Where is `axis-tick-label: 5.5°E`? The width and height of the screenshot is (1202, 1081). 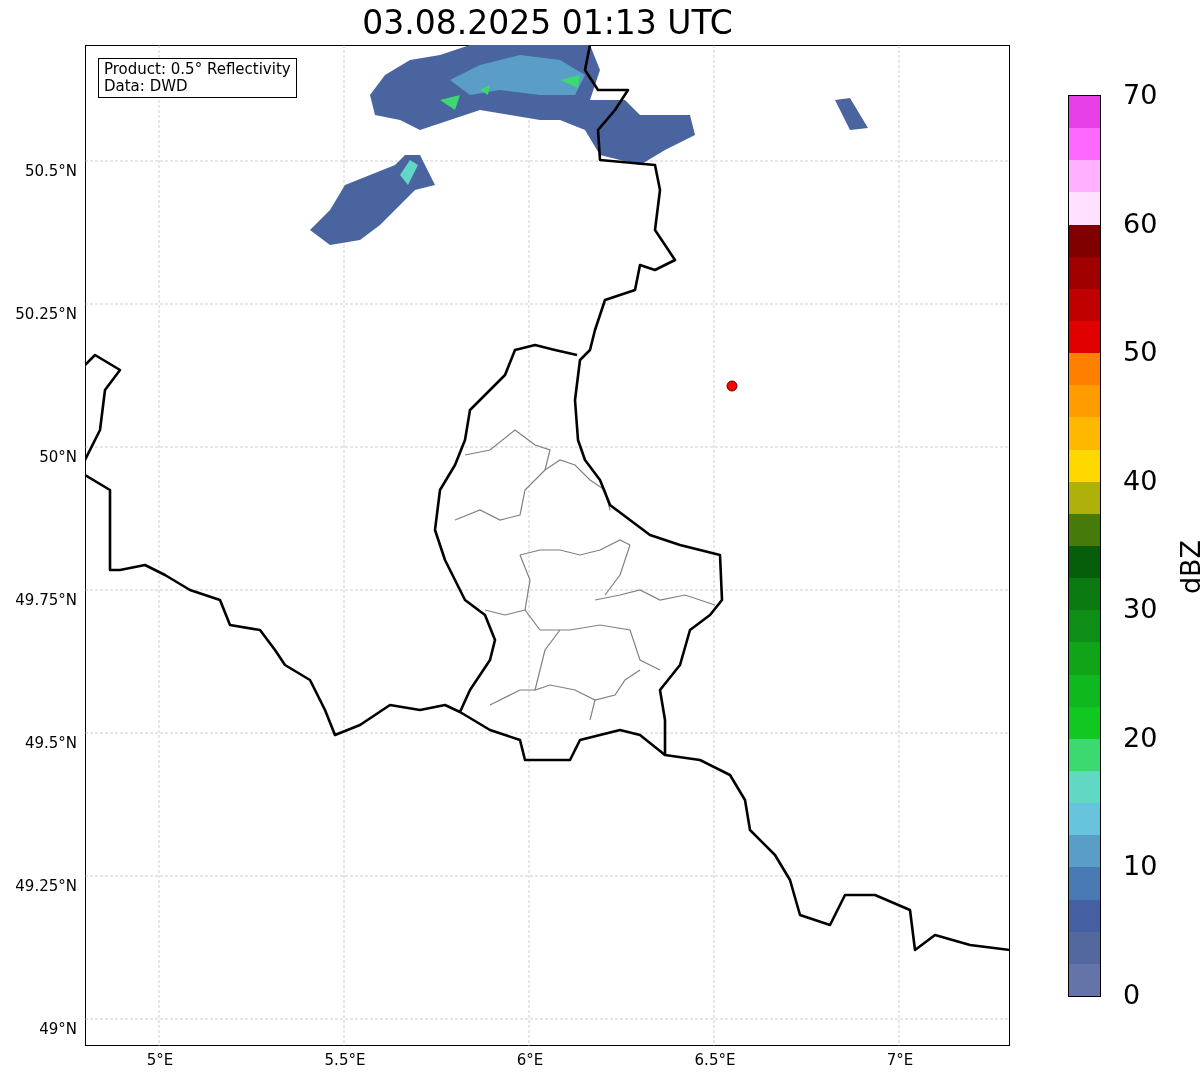
axis-tick-label: 5.5°E is located at coordinates (345, 1060).